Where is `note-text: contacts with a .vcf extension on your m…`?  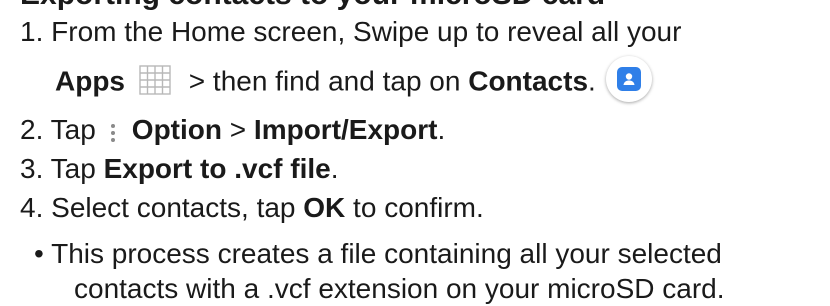 note-text: contacts with a .vcf extension on your m… is located at coordinates (399, 288).